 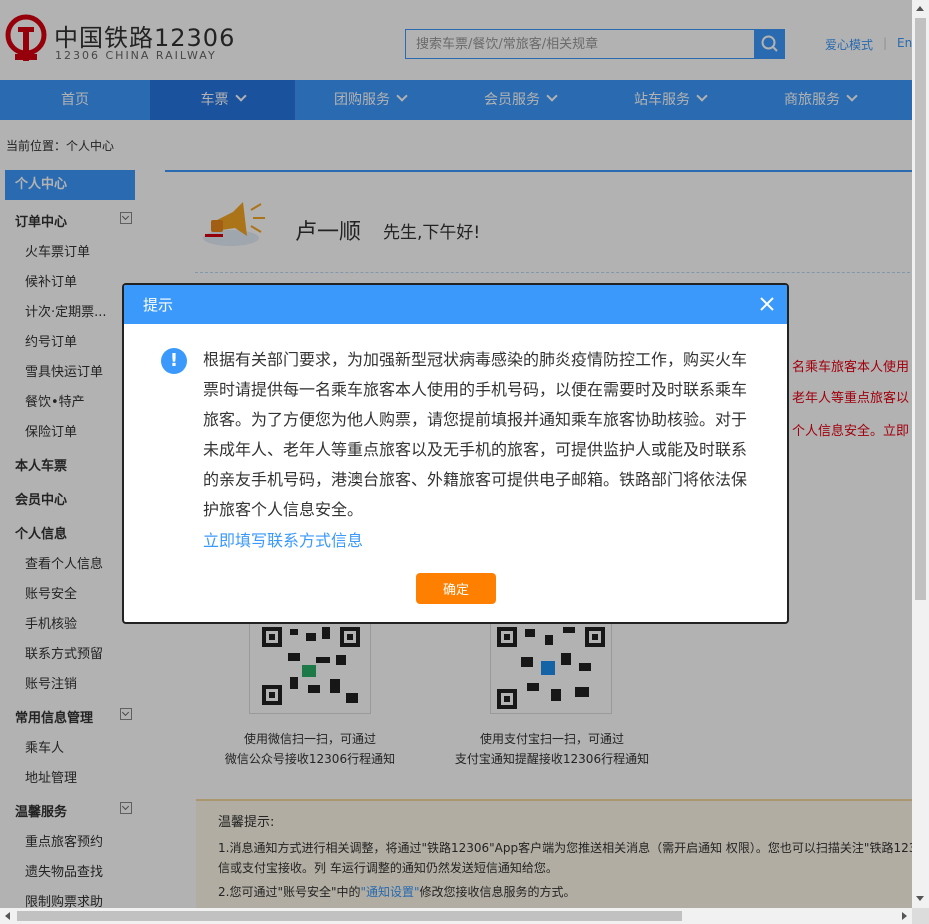 I want to click on message-line: 旅客。为了方便您为他人购票，请您提前填报并通知乘车旅客协助核验。对于, so click(x=475, y=419).